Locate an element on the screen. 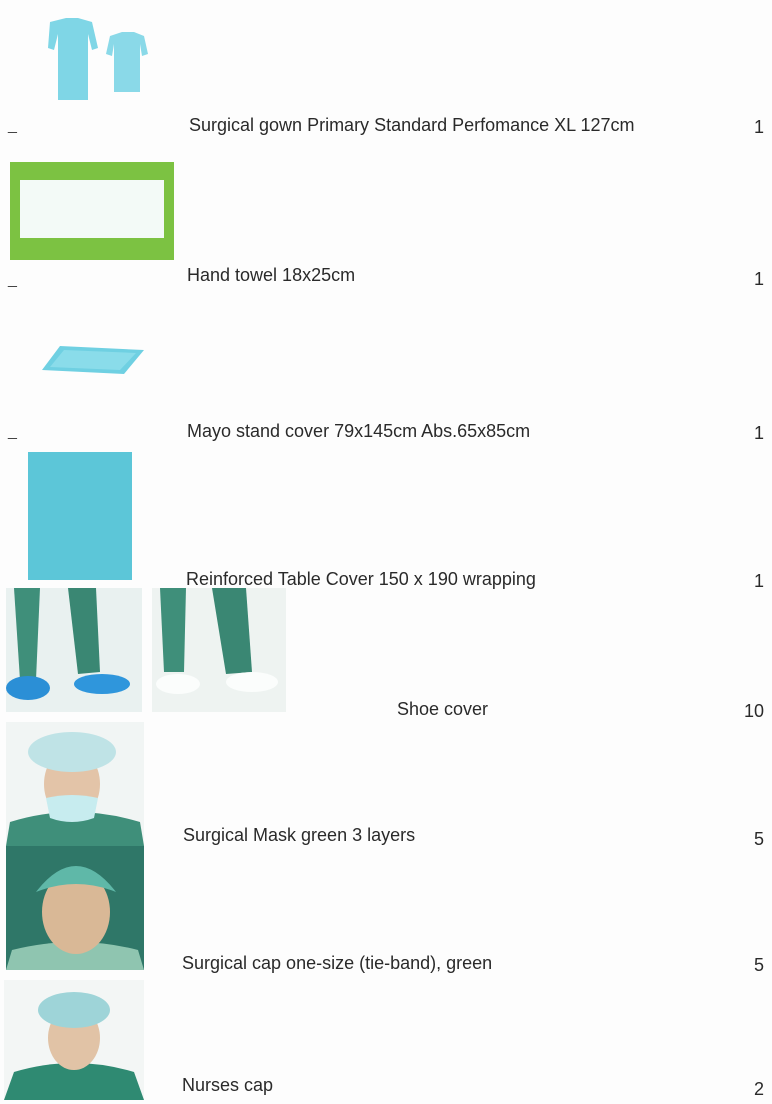  mayo-stand-cover-image is located at coordinates (94, 361).